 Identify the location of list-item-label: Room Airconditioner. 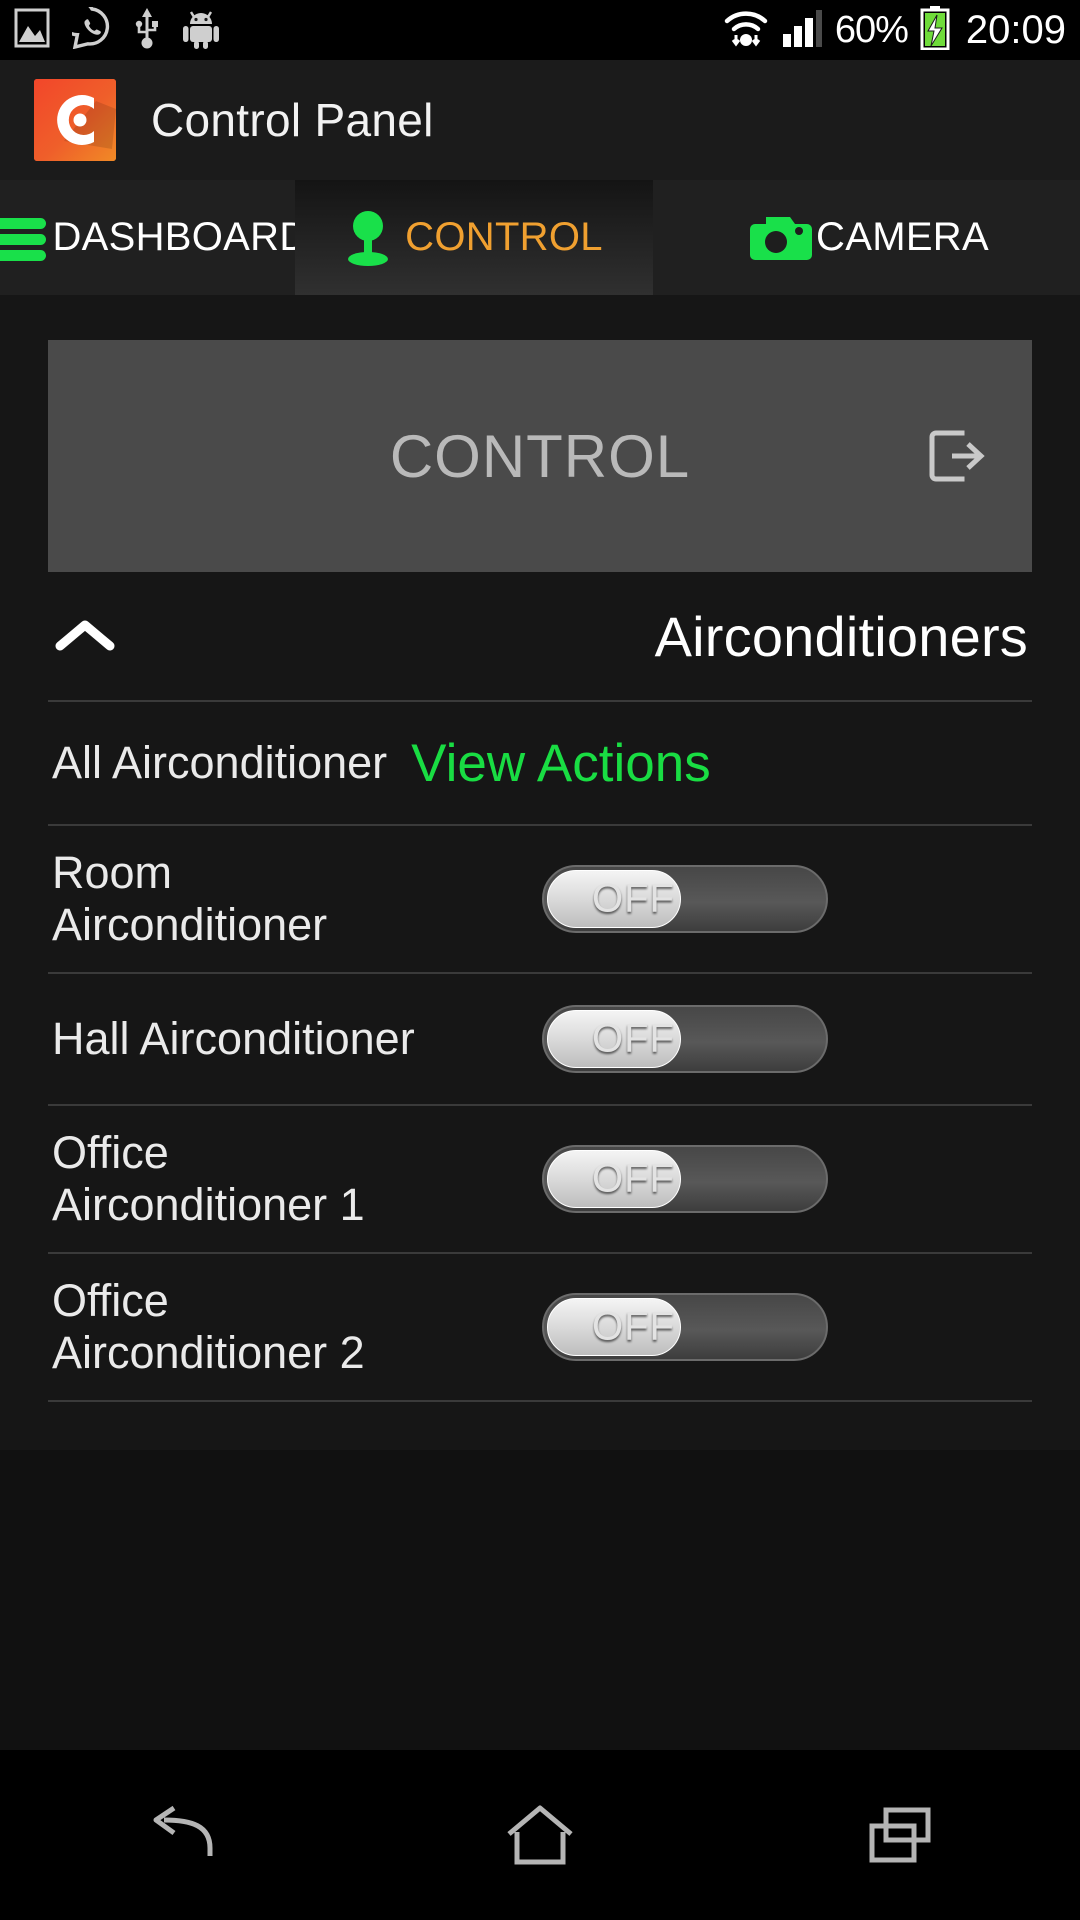
(189, 899).